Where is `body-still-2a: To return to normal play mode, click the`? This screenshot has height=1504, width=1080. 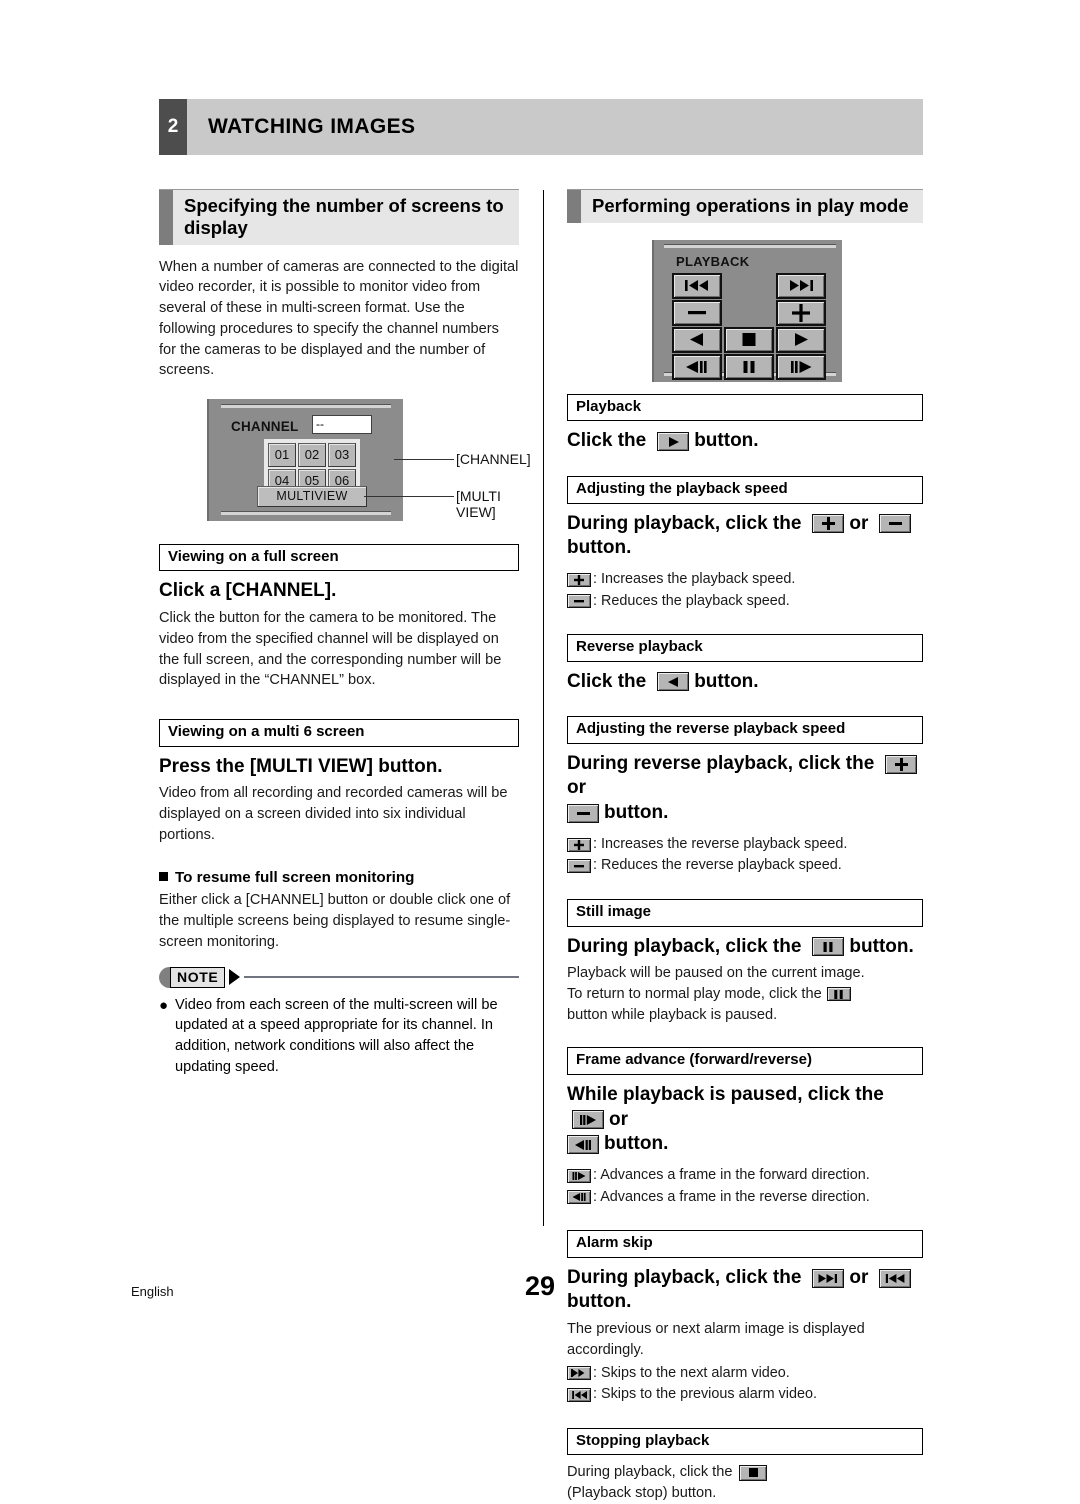
body-still-2a: To return to normal play mode, click the is located at coordinates (694, 993).